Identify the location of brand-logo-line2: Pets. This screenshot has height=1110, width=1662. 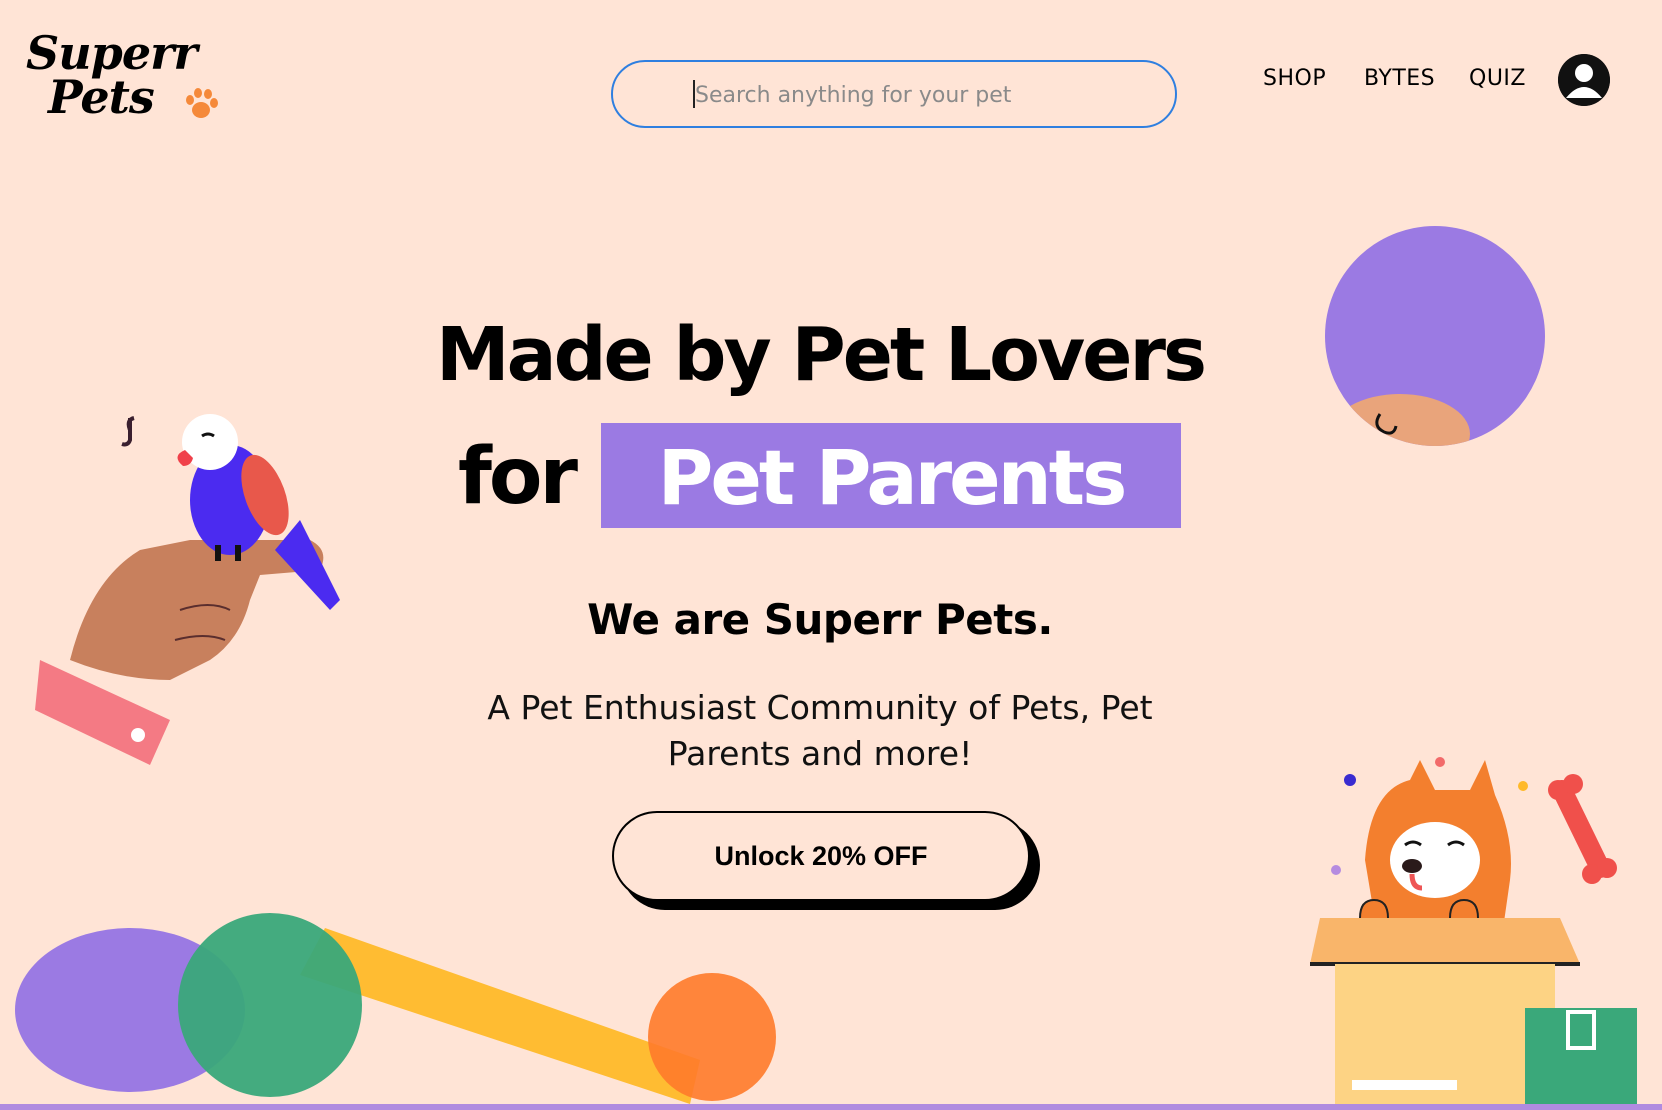
(101, 97).